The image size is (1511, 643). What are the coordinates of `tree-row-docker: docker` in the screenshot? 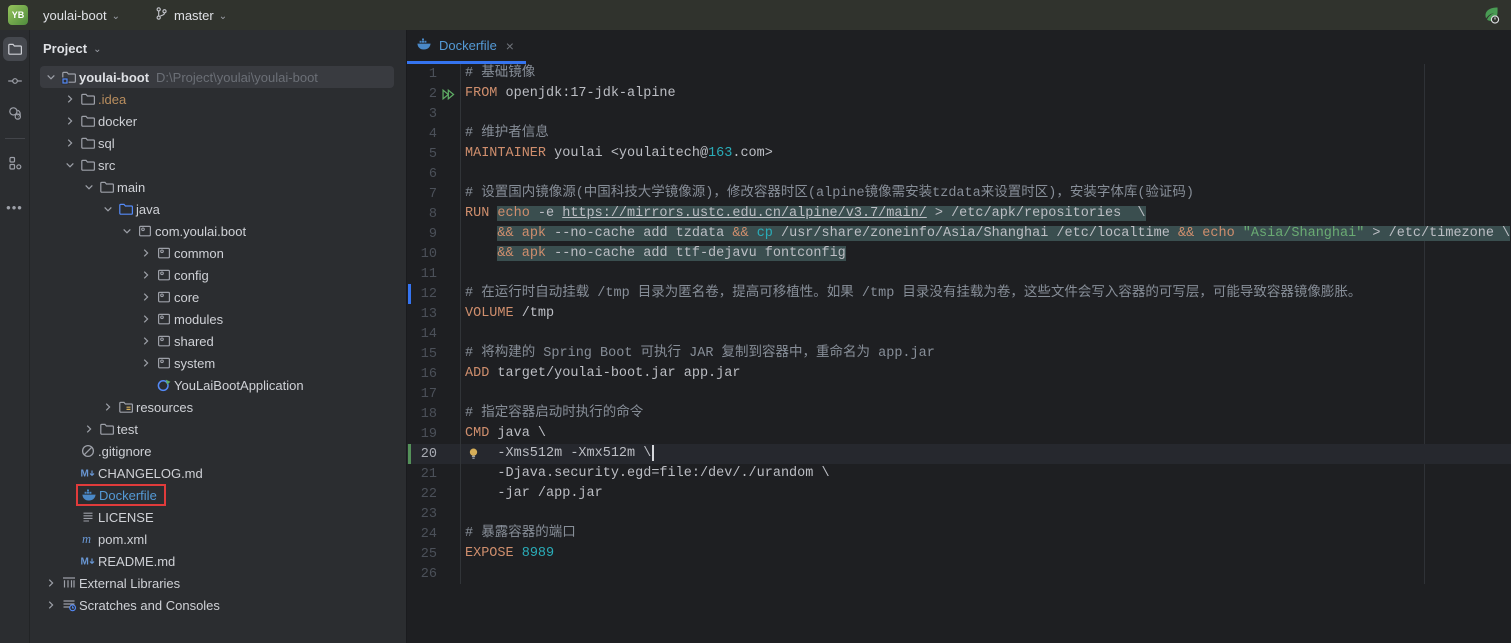 It's located at (218, 121).